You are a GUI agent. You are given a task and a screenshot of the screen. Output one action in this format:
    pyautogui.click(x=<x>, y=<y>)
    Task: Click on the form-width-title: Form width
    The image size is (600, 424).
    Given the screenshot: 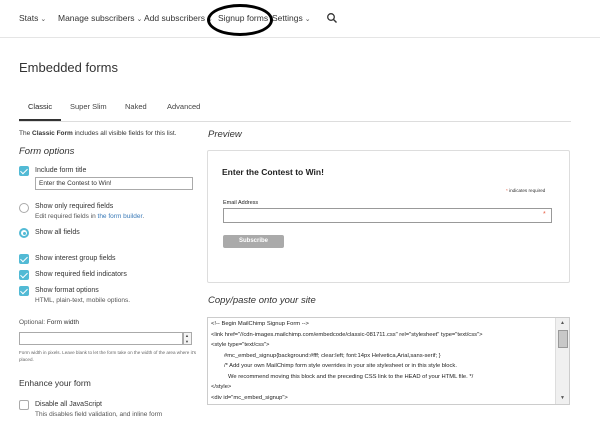 What is the action you would take?
    pyautogui.click(x=62, y=322)
    